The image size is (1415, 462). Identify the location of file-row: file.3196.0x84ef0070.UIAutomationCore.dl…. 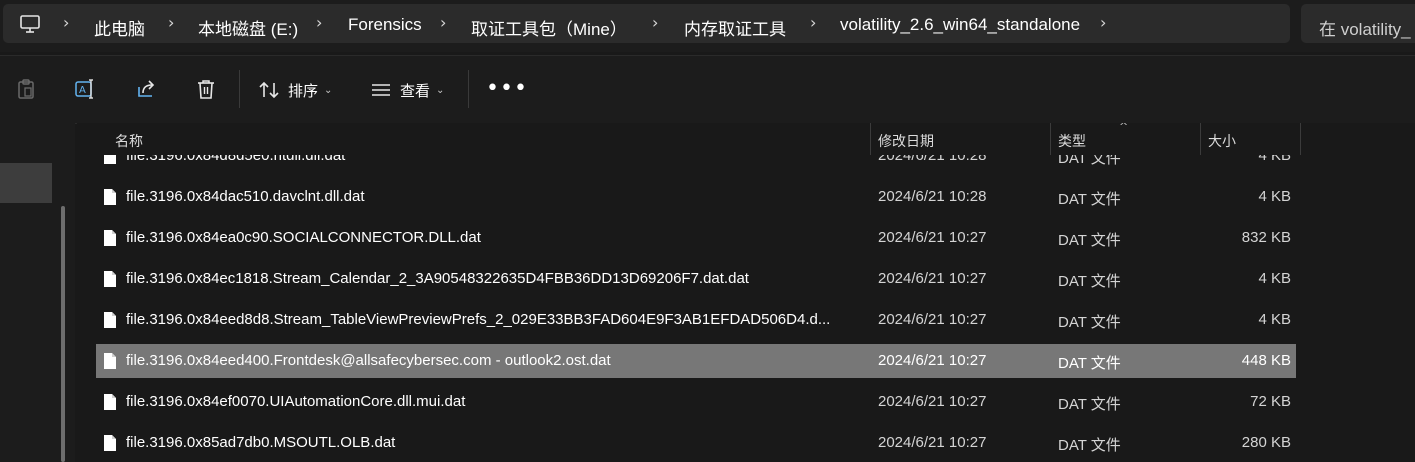
(696, 402).